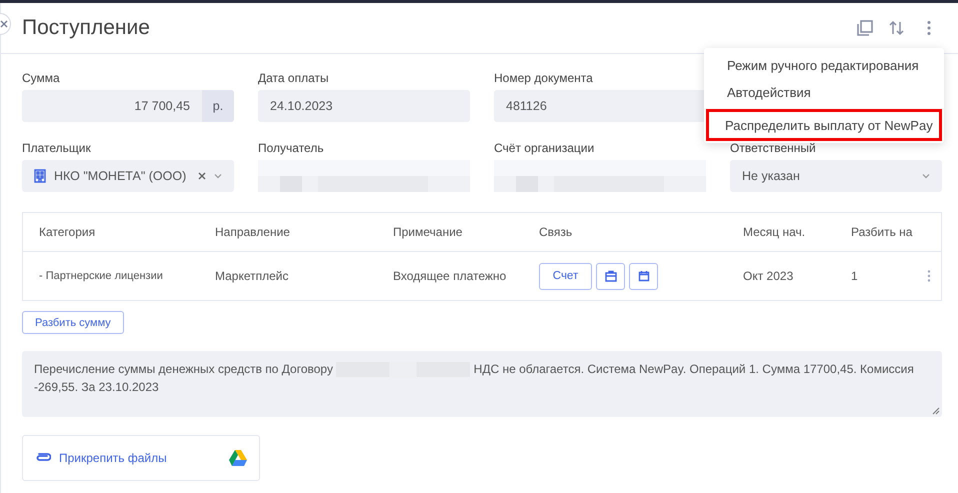  Describe the element at coordinates (41, 78) in the screenshot. I see `field-label: Сумма` at that location.